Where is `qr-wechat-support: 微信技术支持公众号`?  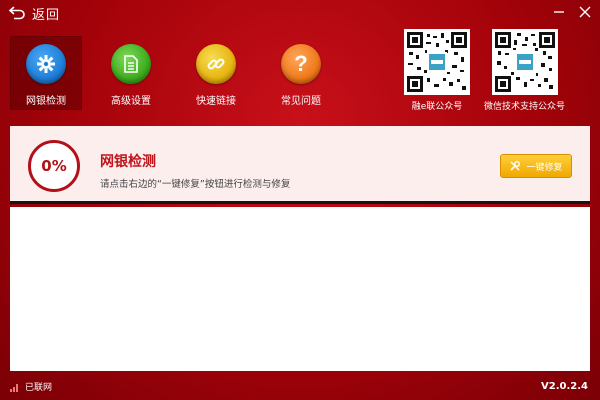 qr-wechat-support: 微信技术支持公众号 is located at coordinates (524, 70).